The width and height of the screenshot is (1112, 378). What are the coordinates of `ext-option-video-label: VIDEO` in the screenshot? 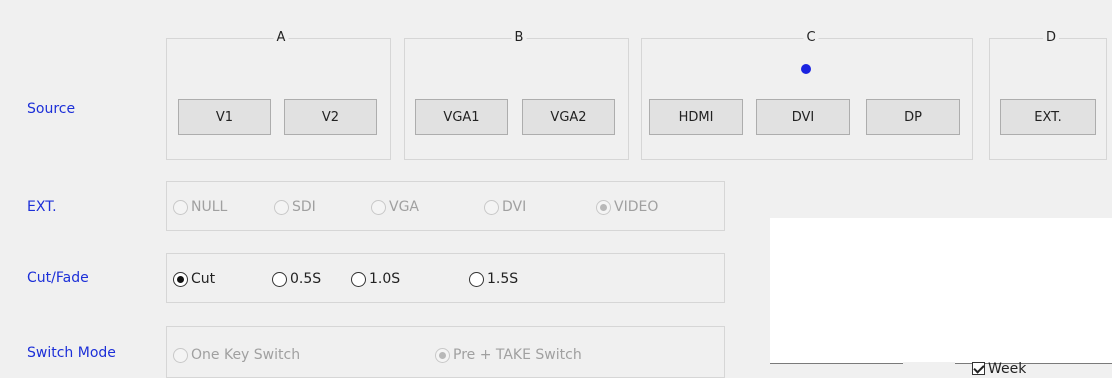 It's located at (636, 207).